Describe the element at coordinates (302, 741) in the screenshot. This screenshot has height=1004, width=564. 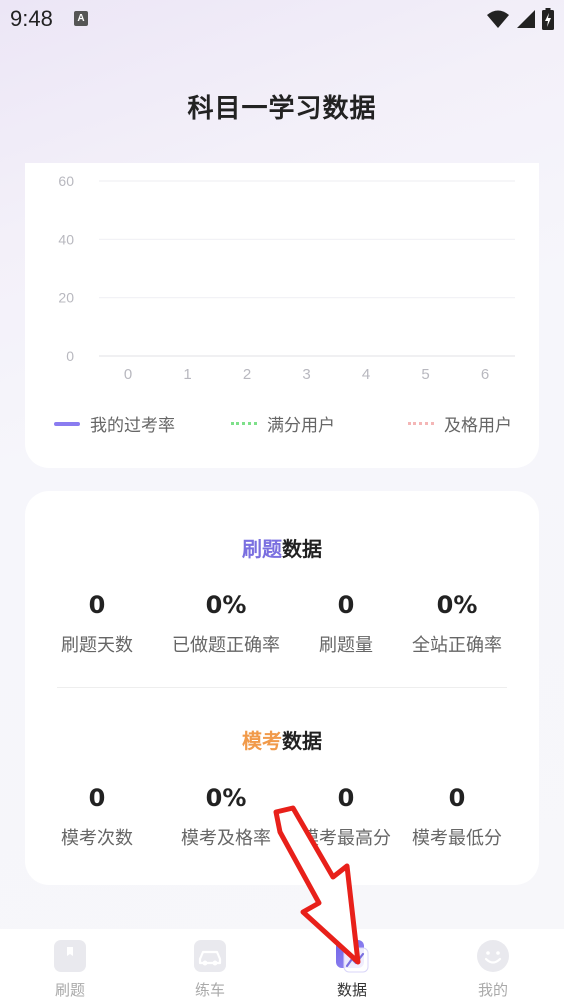
I see `mock-title-rest: 数据` at that location.